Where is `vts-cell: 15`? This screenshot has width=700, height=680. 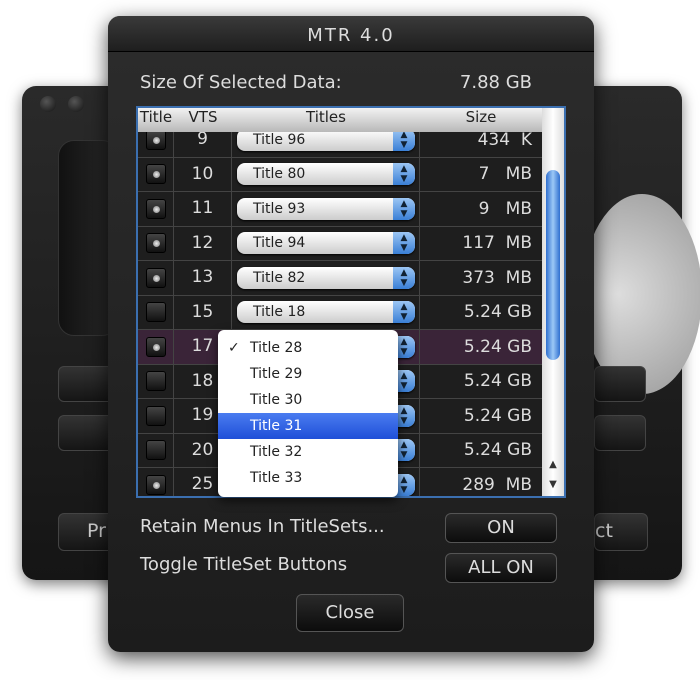 vts-cell: 15 is located at coordinates (203, 312).